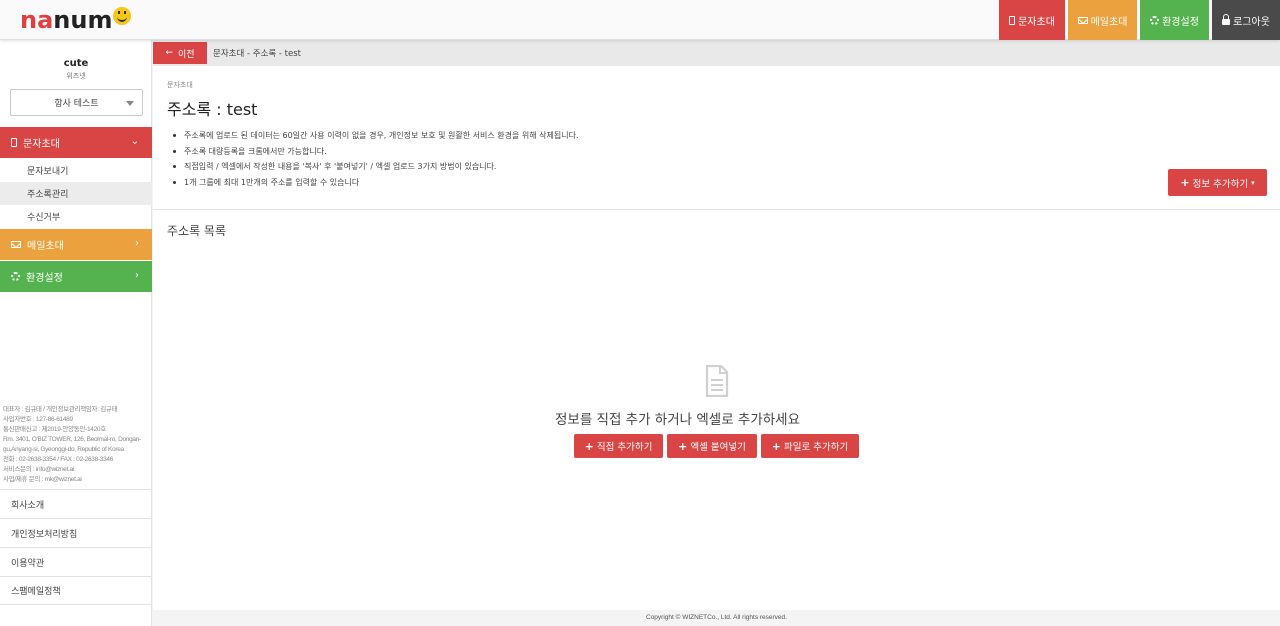 The height and width of the screenshot is (626, 1280). Describe the element at coordinates (717, 381) in the screenshot. I see `document-icon` at that location.